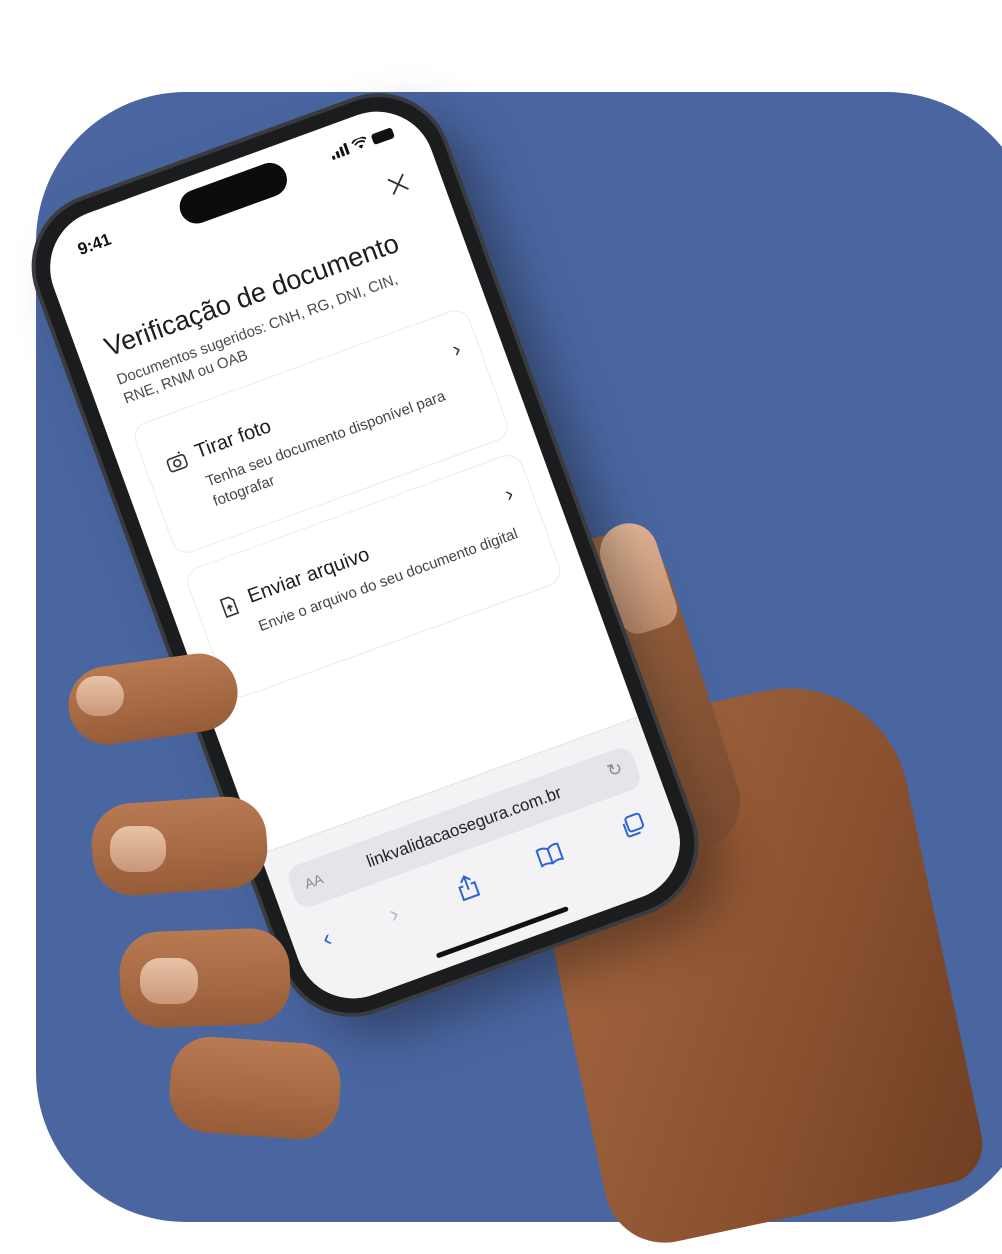 The width and height of the screenshot is (1002, 1254). I want to click on close-button, so click(398, 186).